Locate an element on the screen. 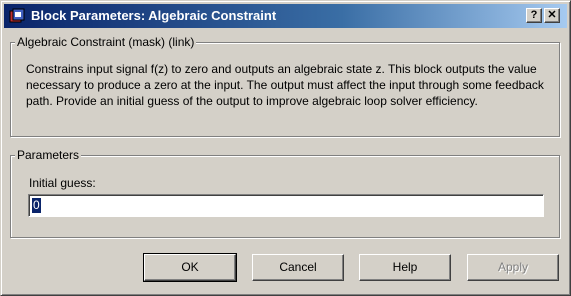  ok-button-label: OK is located at coordinates (190, 267).